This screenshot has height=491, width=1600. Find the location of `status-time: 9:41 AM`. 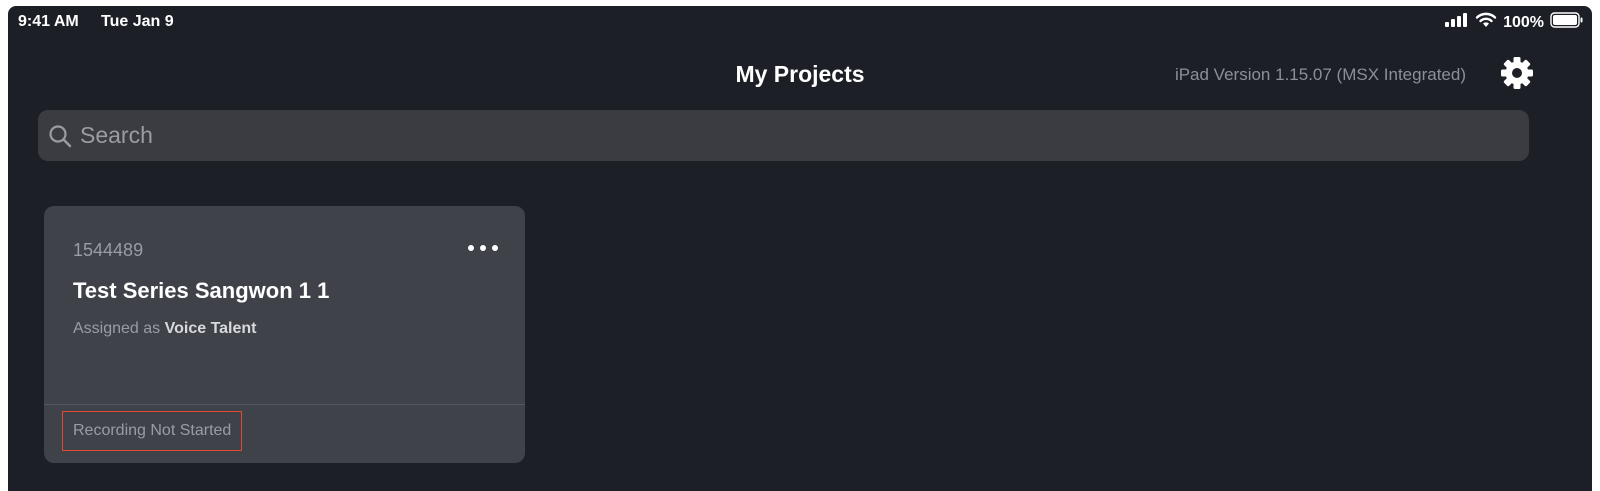

status-time: 9:41 AM is located at coordinates (48, 21).